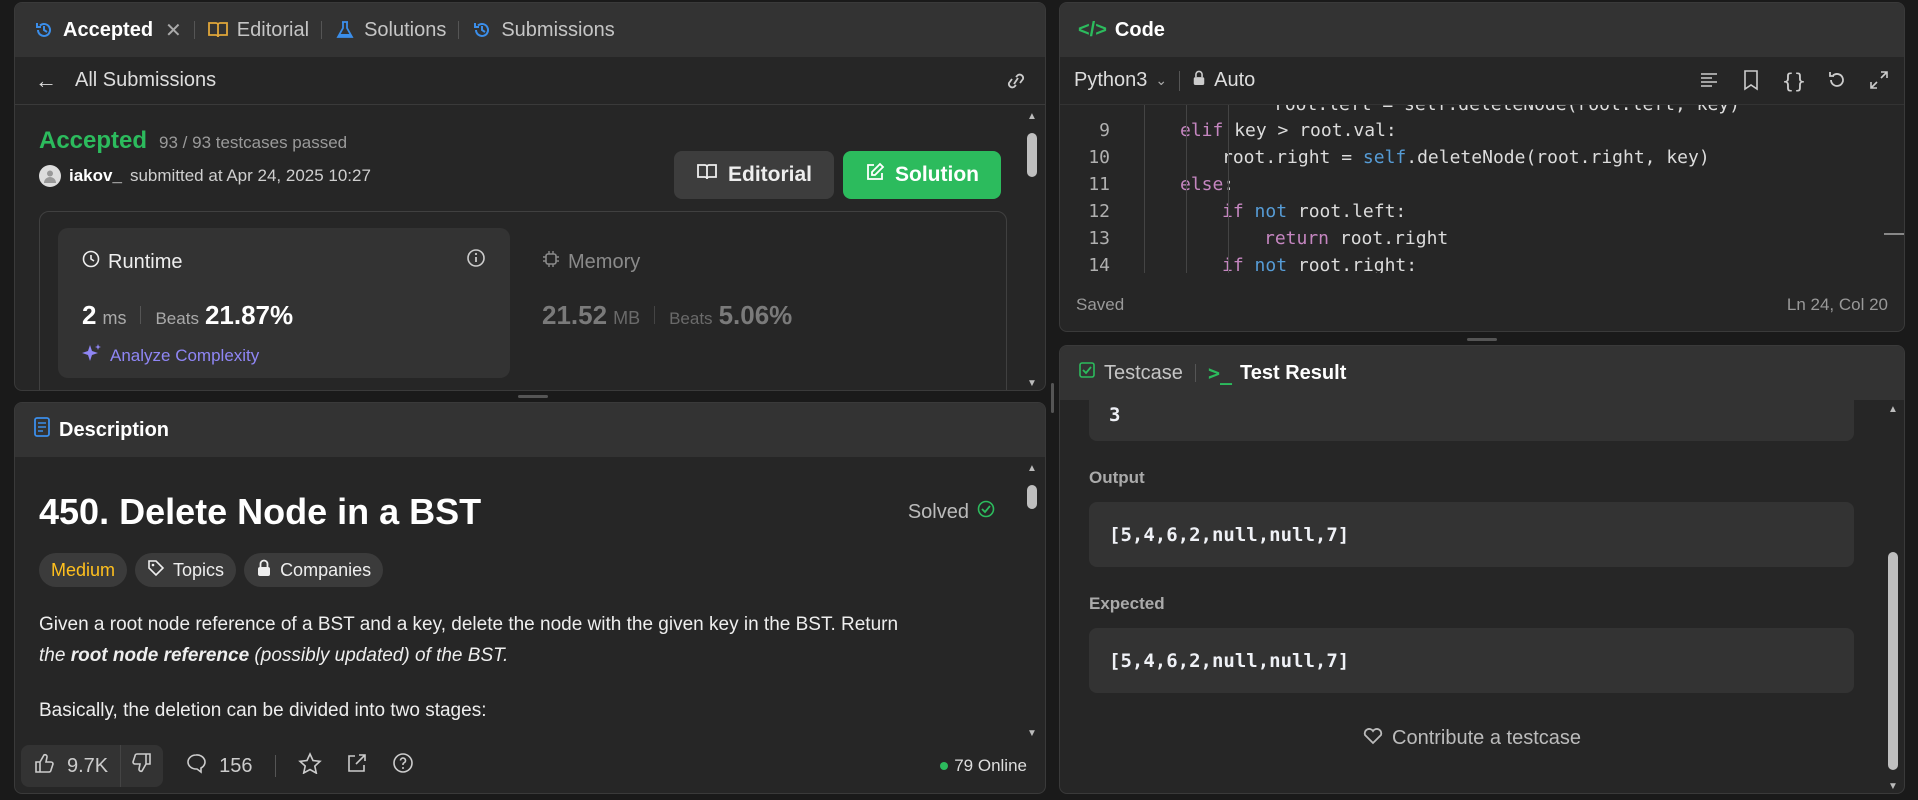 The height and width of the screenshot is (800, 1918). What do you see at coordinates (284, 355) in the screenshot?
I see `analyze-complexity-link: Analyze Complexity` at bounding box center [284, 355].